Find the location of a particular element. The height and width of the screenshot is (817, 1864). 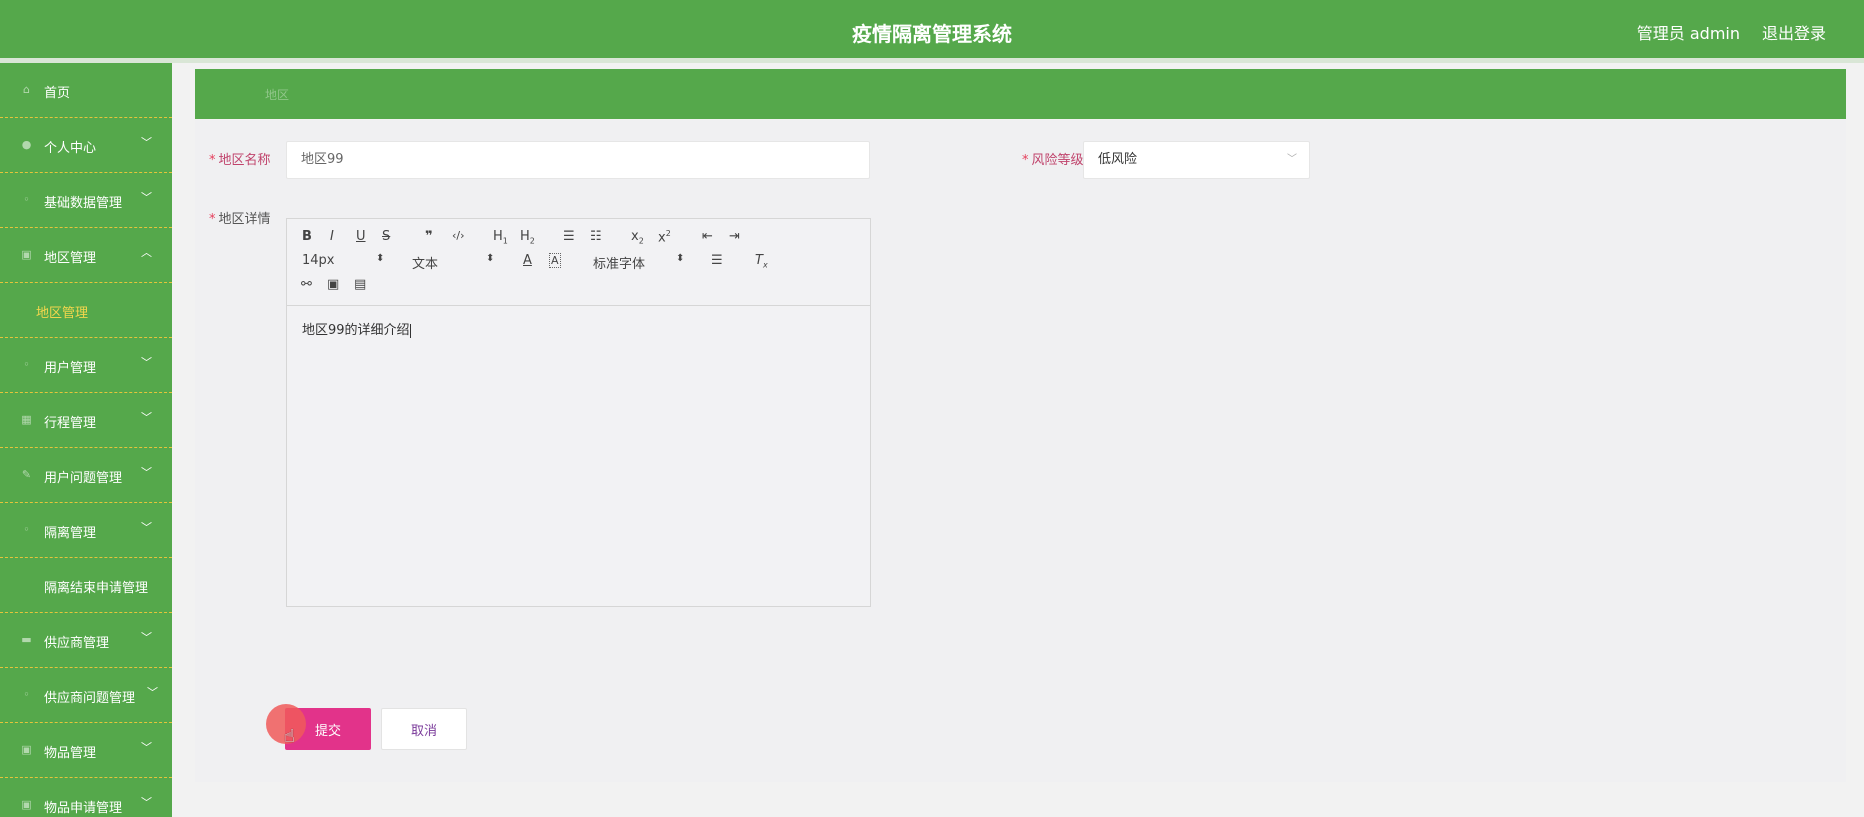

italic-button: I is located at coordinates (332, 236).